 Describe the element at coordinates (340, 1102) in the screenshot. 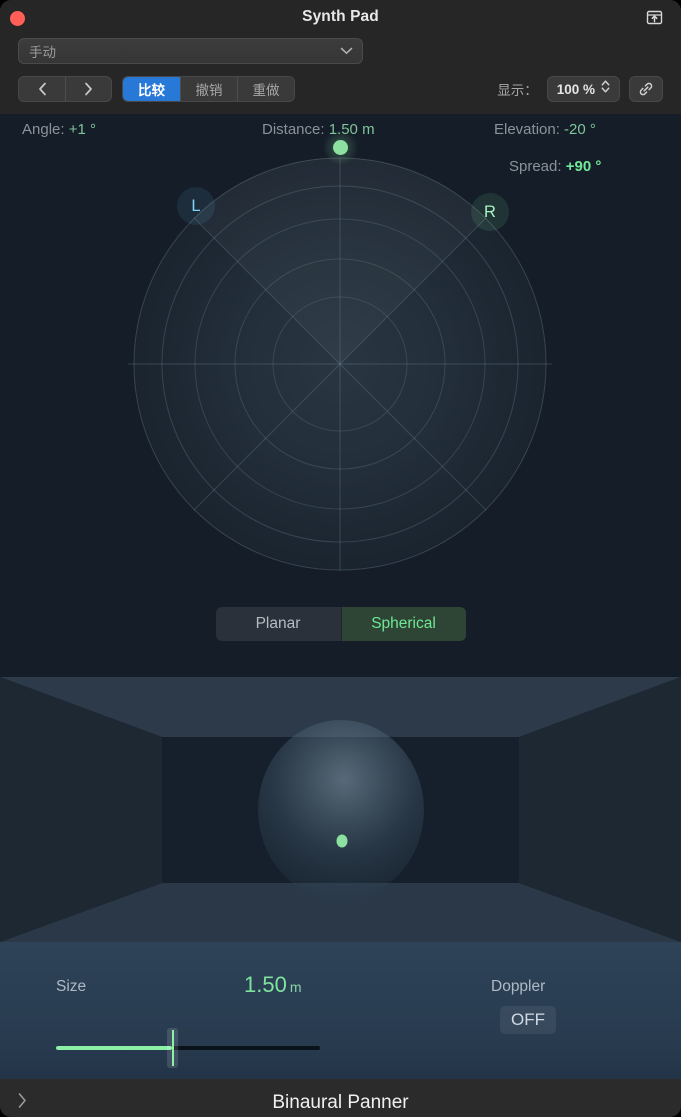

I see `plugin-name: Binaural Panner` at that location.